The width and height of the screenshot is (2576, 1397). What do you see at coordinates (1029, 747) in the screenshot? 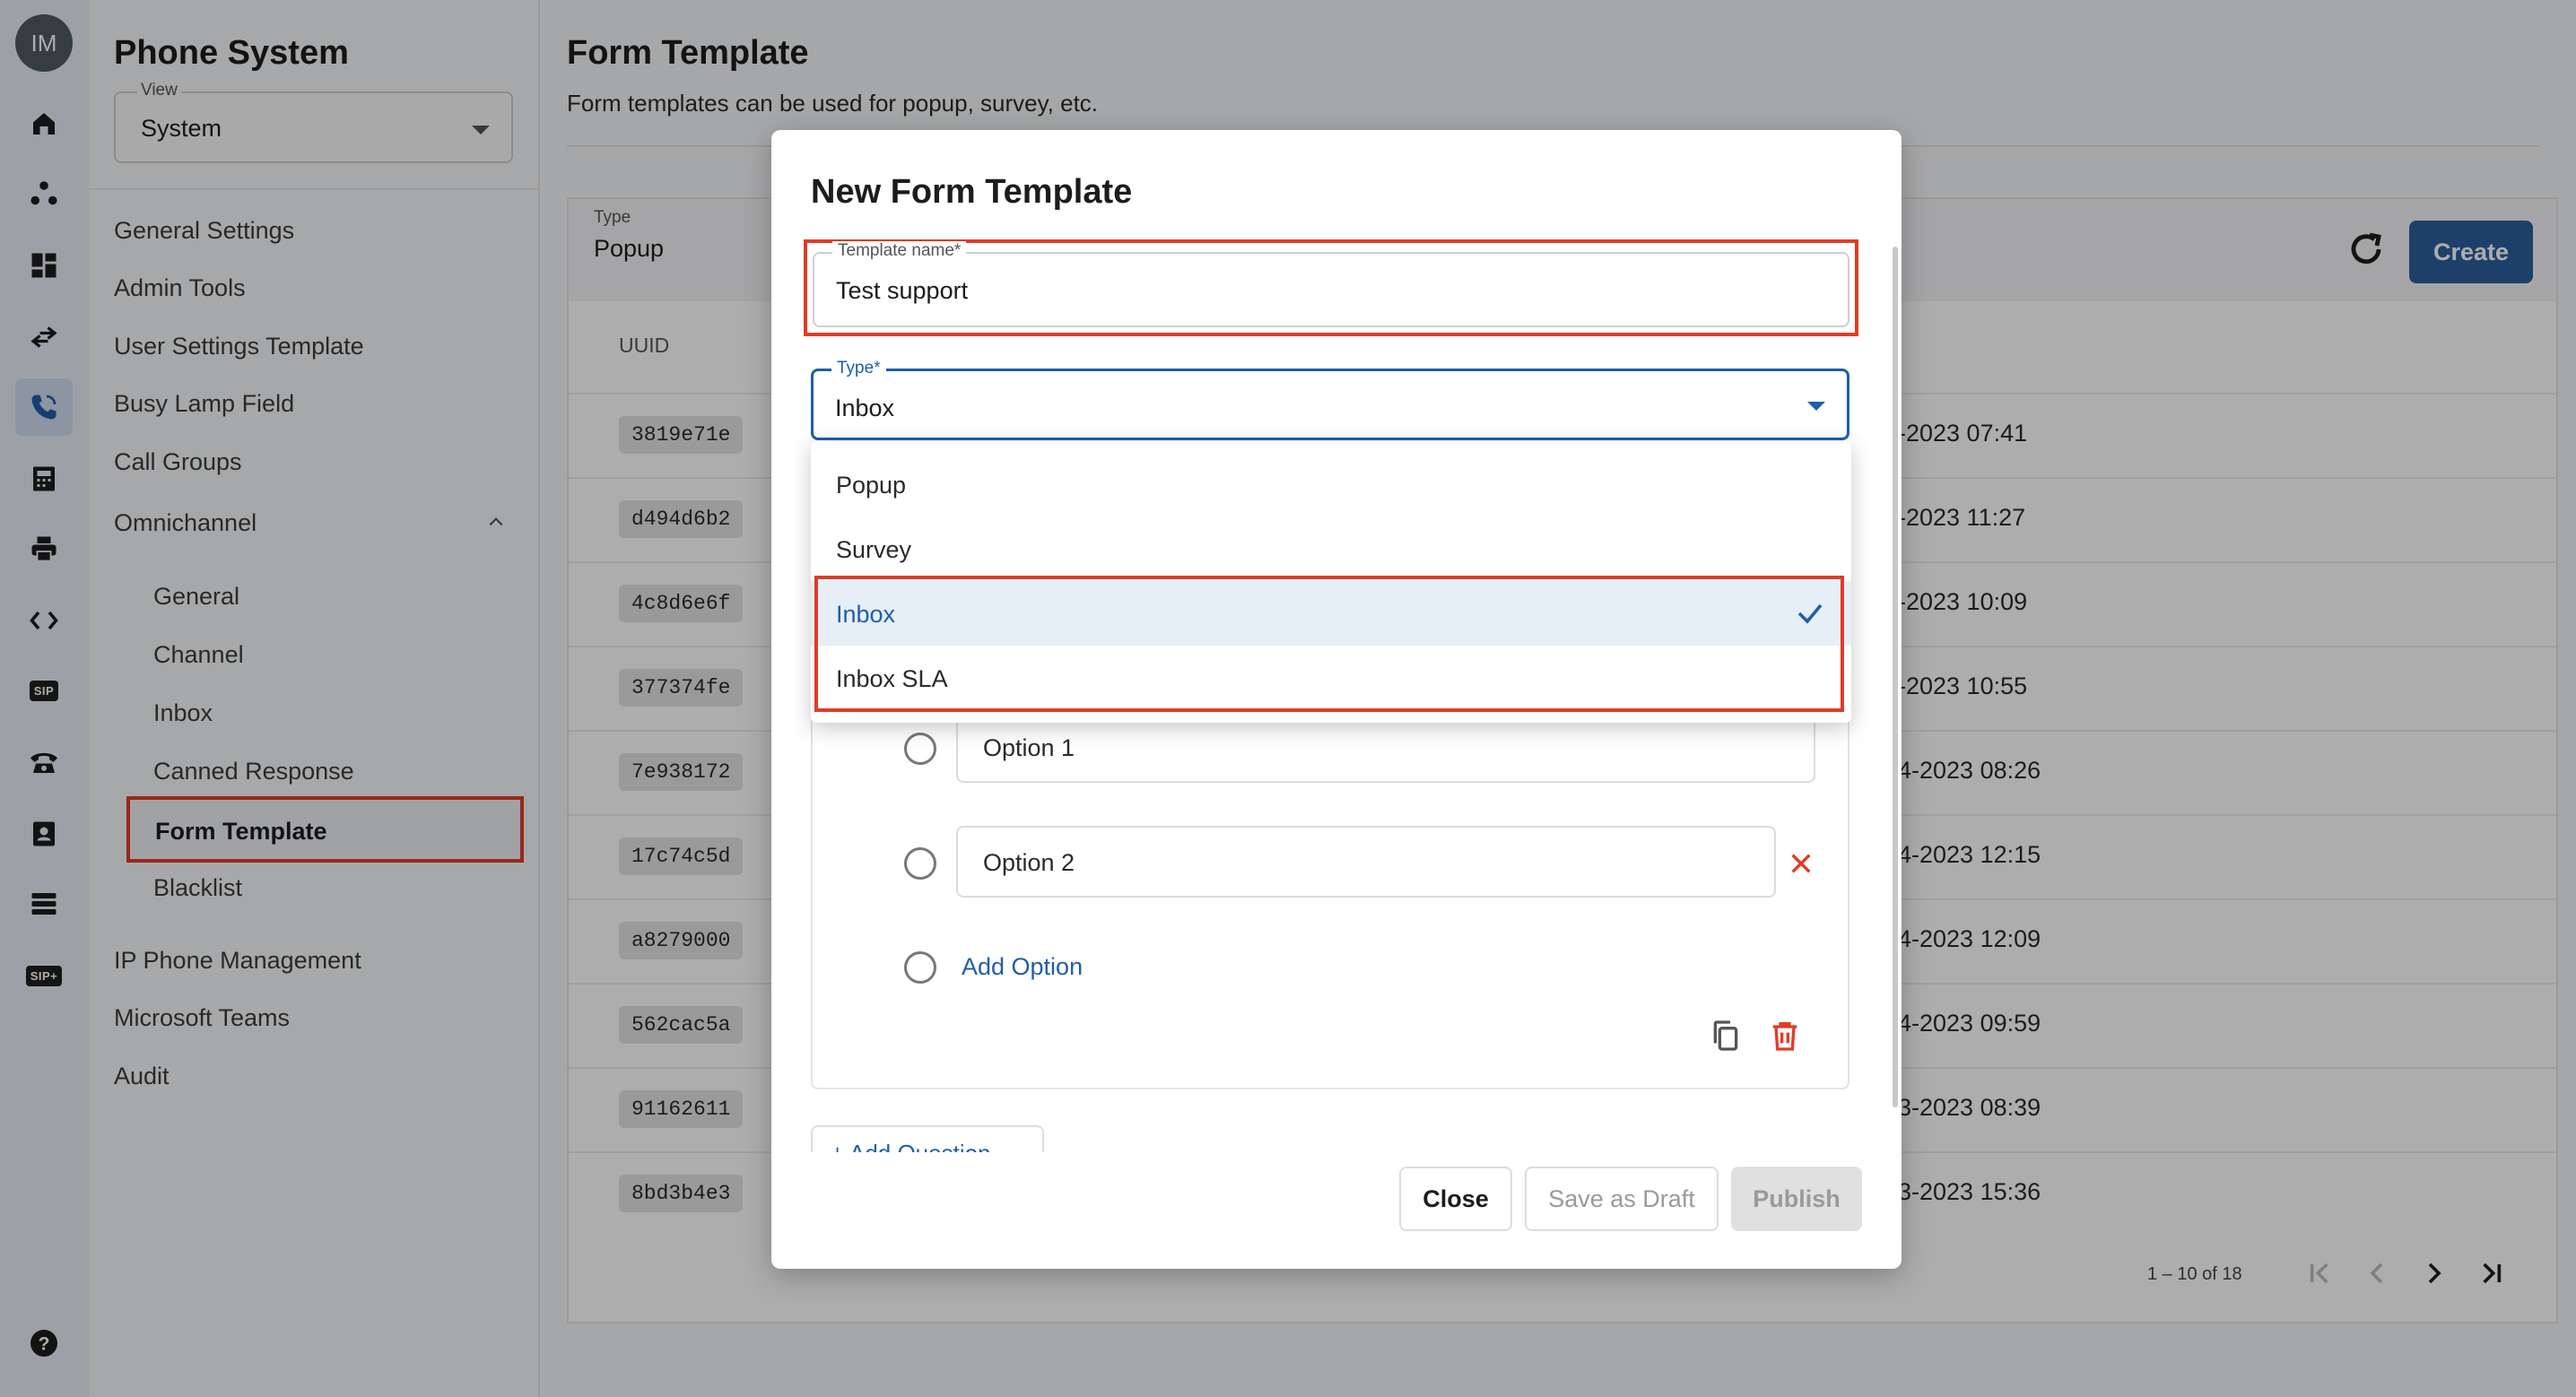
I see `option-1-text: Option 1` at bounding box center [1029, 747].